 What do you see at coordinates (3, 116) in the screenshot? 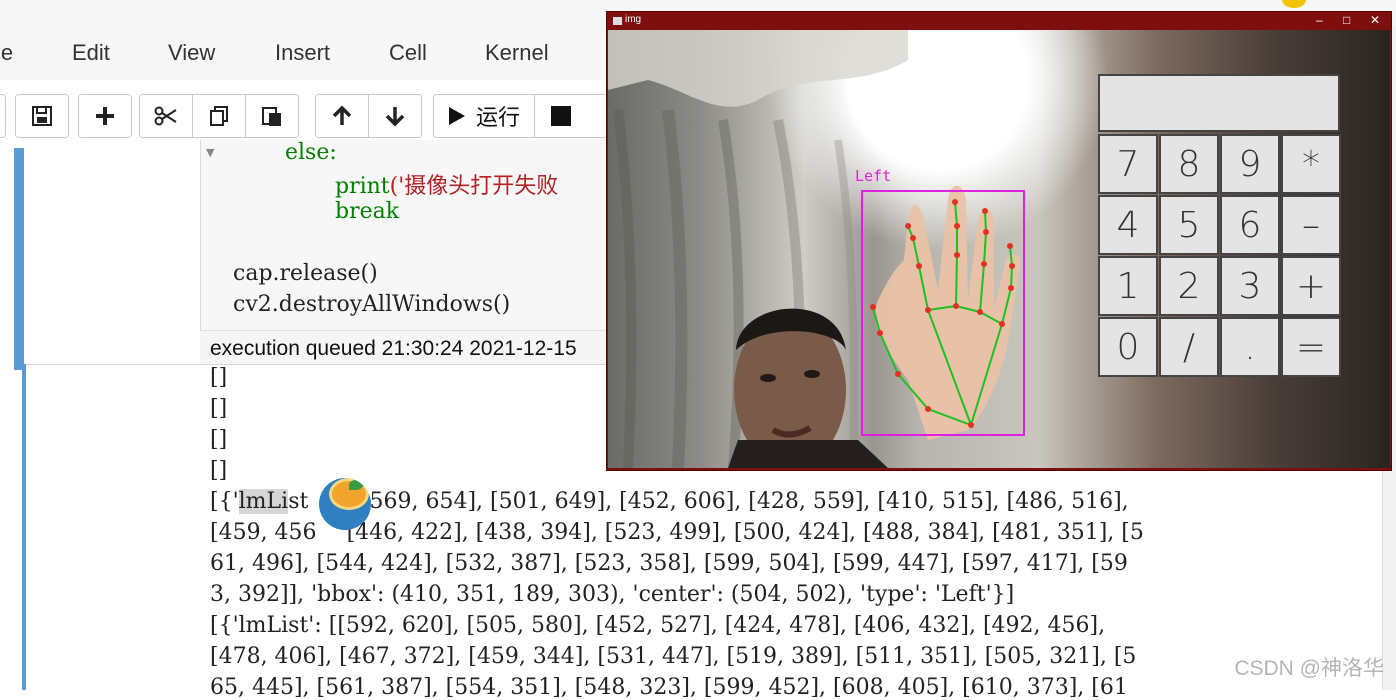
I see `toolbar-edge` at bounding box center [3, 116].